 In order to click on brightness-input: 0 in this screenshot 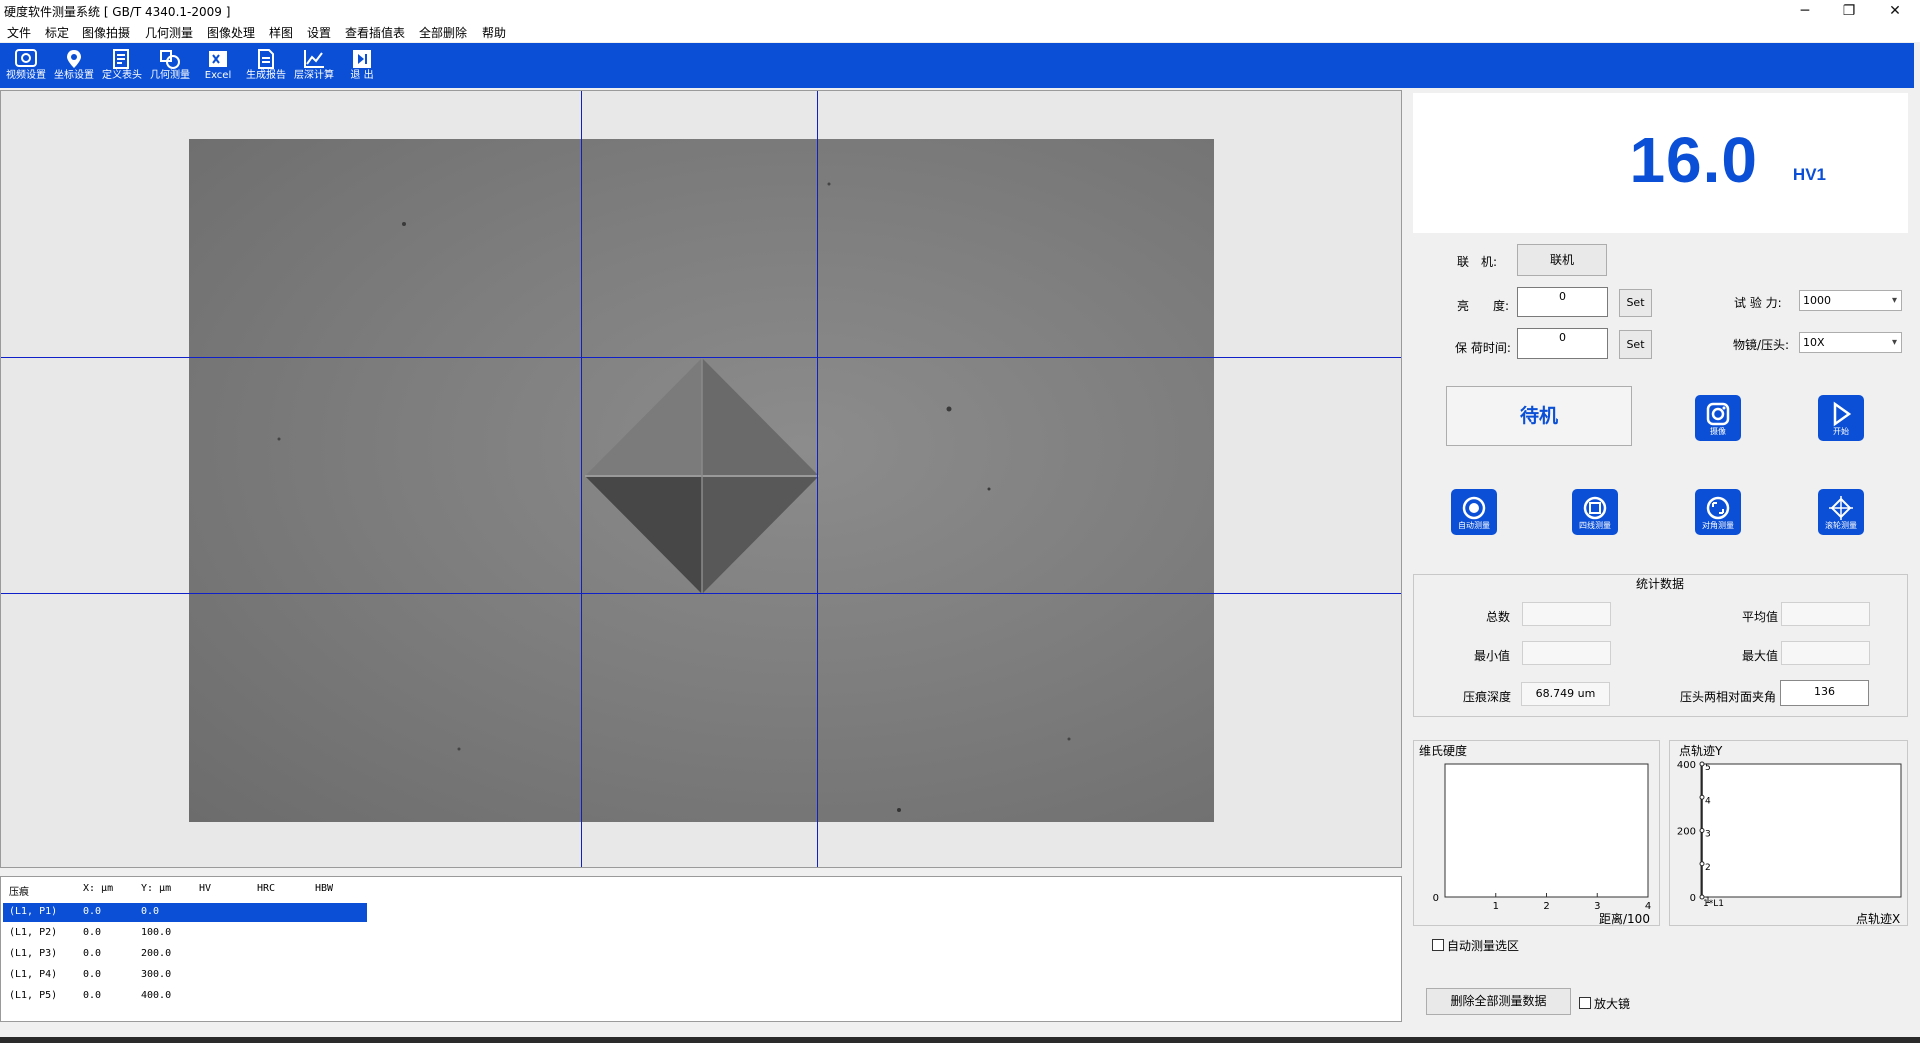, I will do `click(1562, 302)`.